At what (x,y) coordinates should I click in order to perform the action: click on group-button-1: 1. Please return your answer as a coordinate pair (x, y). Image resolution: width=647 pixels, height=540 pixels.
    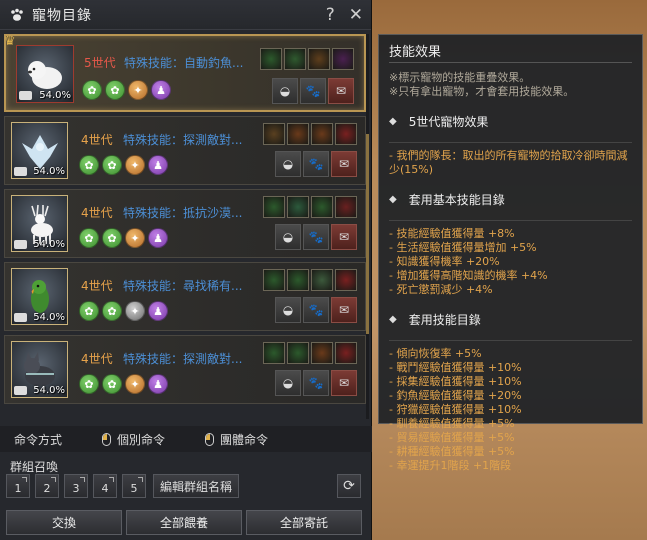
    Looking at the image, I should click on (18, 486).